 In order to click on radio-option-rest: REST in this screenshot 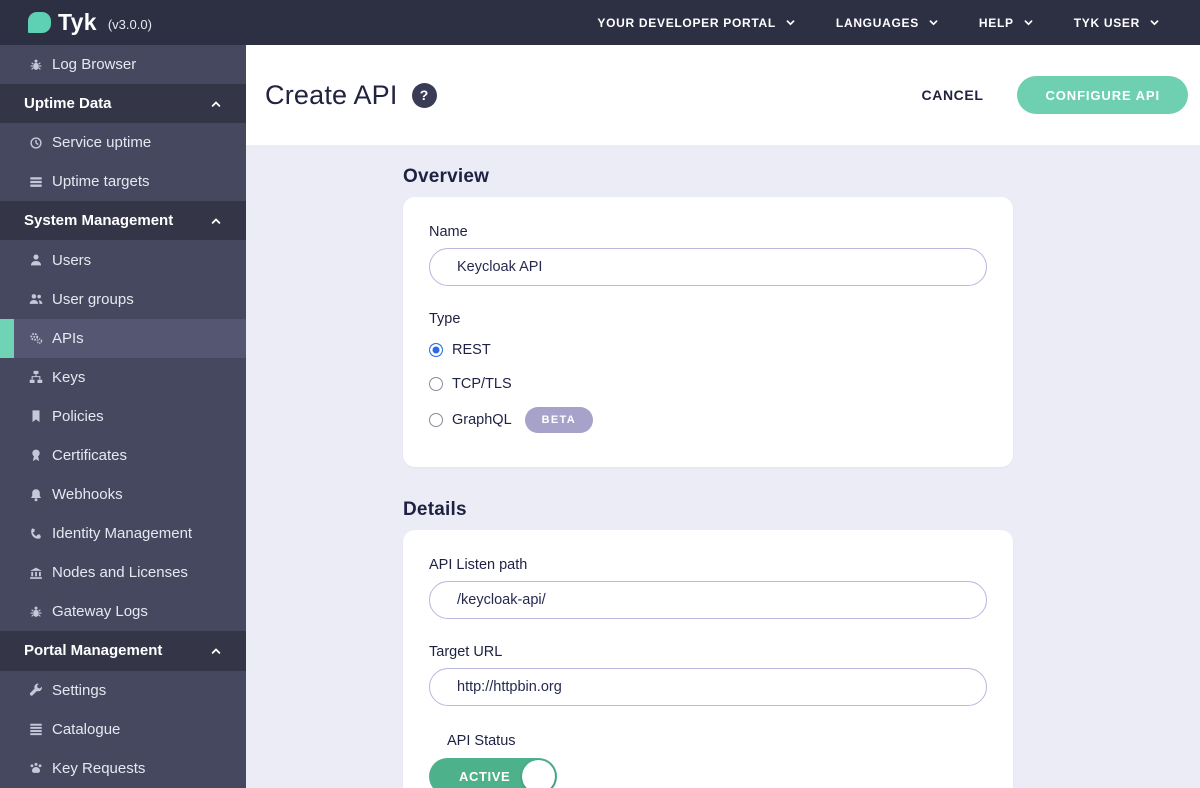, I will do `click(708, 350)`.